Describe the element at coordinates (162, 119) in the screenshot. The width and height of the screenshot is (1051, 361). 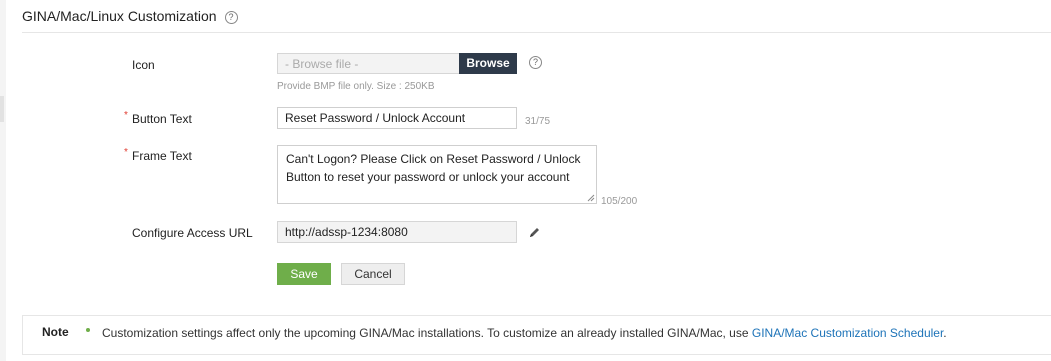
I see `button-text-label: Button Text` at that location.